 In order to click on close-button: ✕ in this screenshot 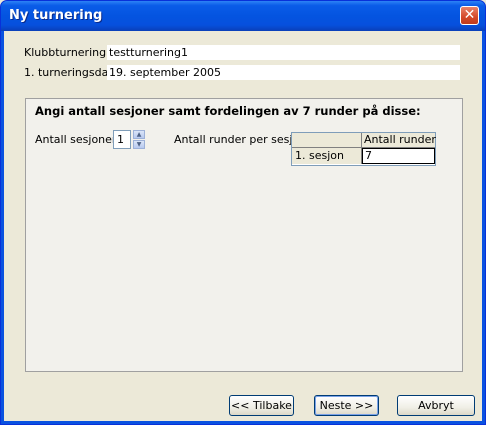, I will do `click(469, 15)`.